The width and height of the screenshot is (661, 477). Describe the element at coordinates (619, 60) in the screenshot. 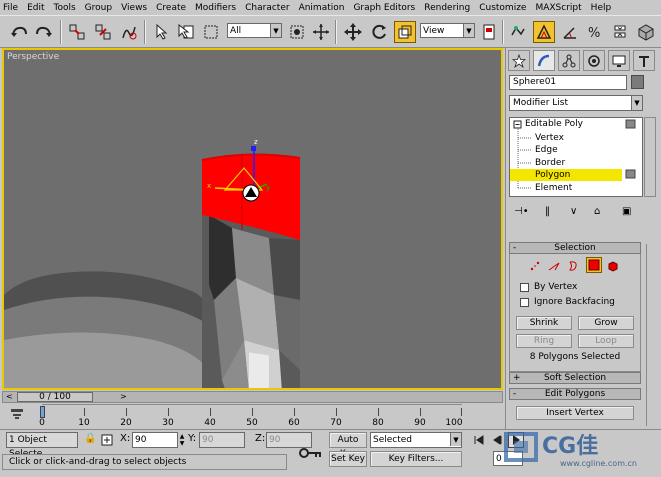

I see `display-tab-icon` at that location.